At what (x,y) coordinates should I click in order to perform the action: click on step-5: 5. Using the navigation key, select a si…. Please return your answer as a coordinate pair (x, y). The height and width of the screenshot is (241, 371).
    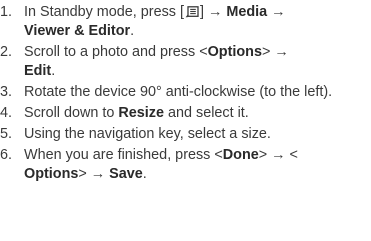
    Looking at the image, I should click on (185, 134).